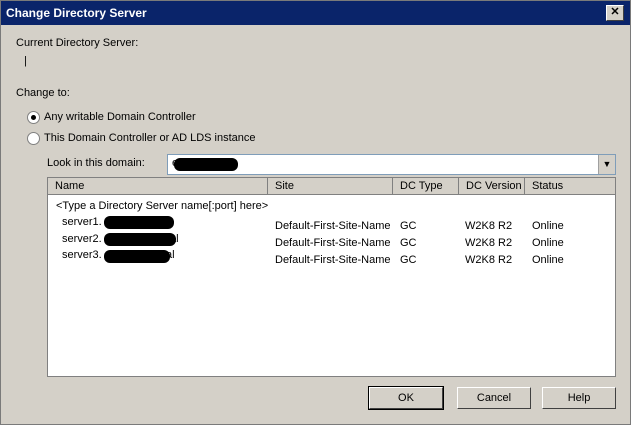 The image size is (631, 425). Describe the element at coordinates (492, 186) in the screenshot. I see `column-header-dc-version: DC Version` at that location.